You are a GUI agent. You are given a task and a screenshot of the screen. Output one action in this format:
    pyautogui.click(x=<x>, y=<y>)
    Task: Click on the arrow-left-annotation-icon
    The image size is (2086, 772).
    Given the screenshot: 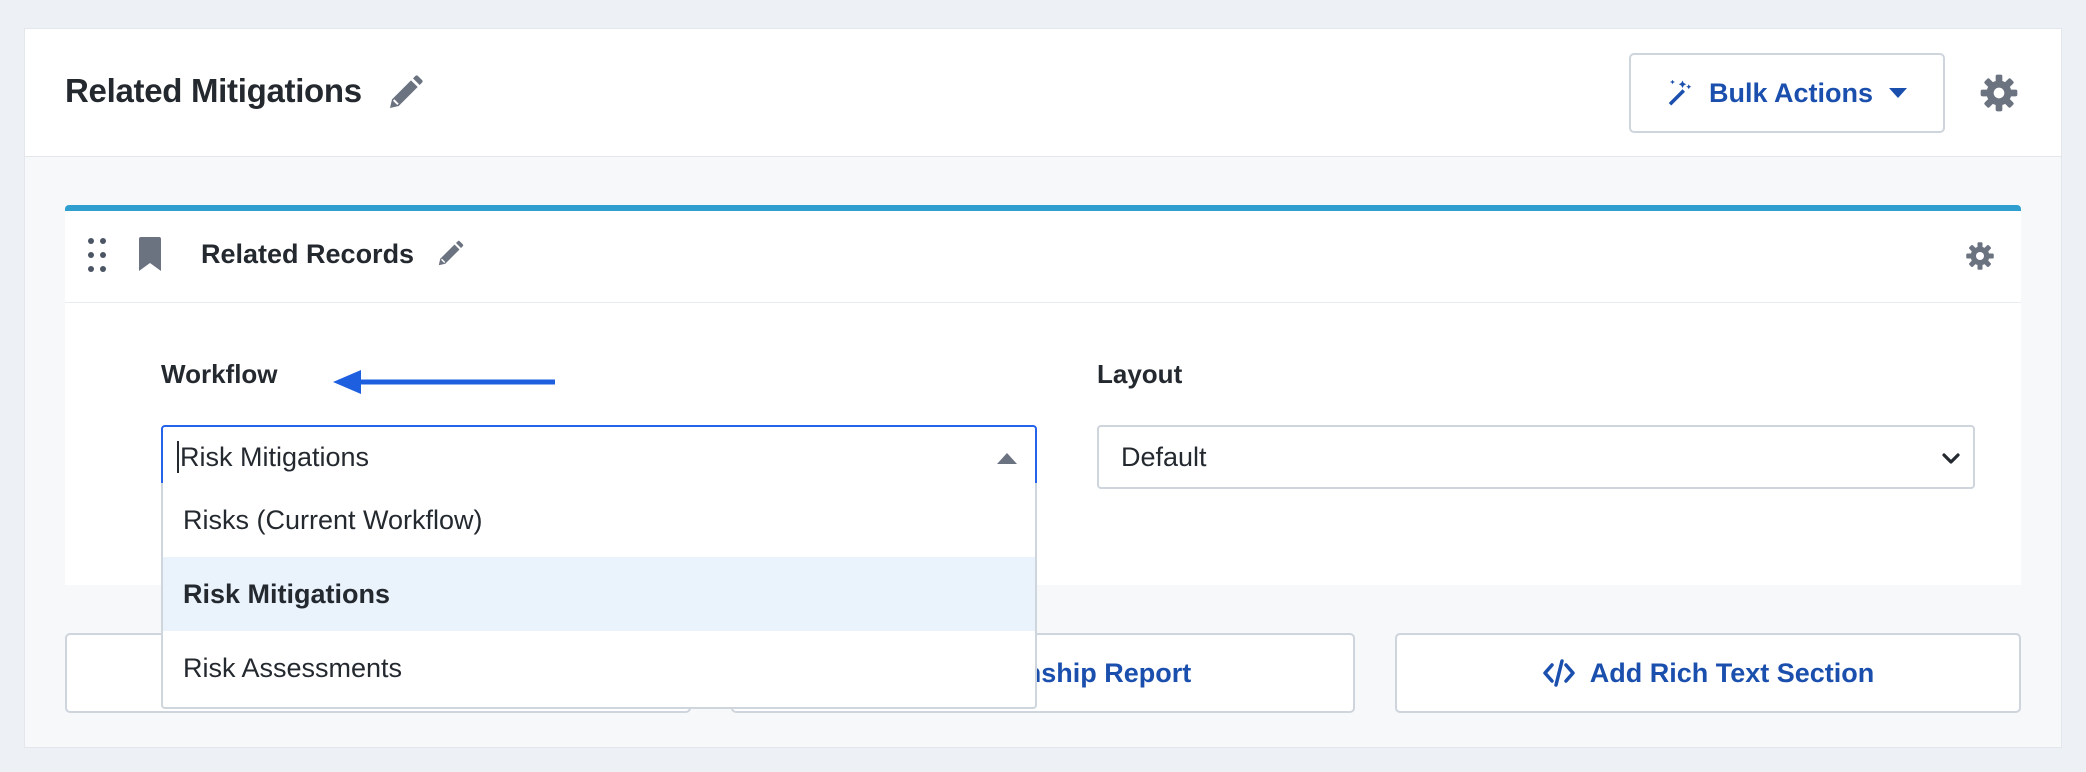 What is the action you would take?
    pyautogui.click(x=444, y=382)
    